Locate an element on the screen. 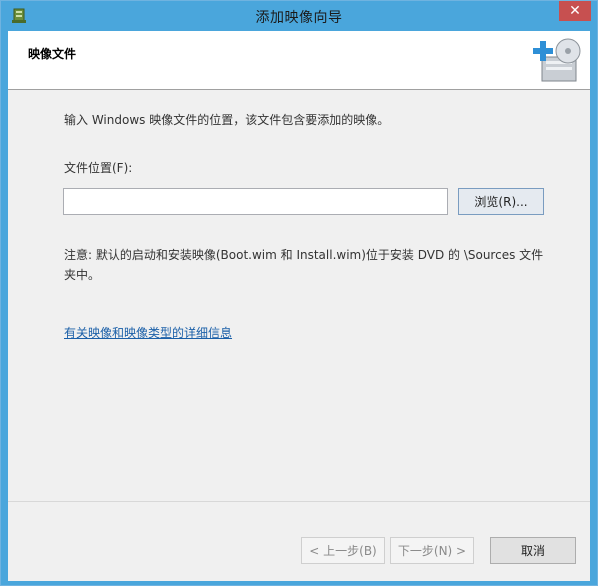 The width and height of the screenshot is (598, 586). file-location-input is located at coordinates (255, 201).